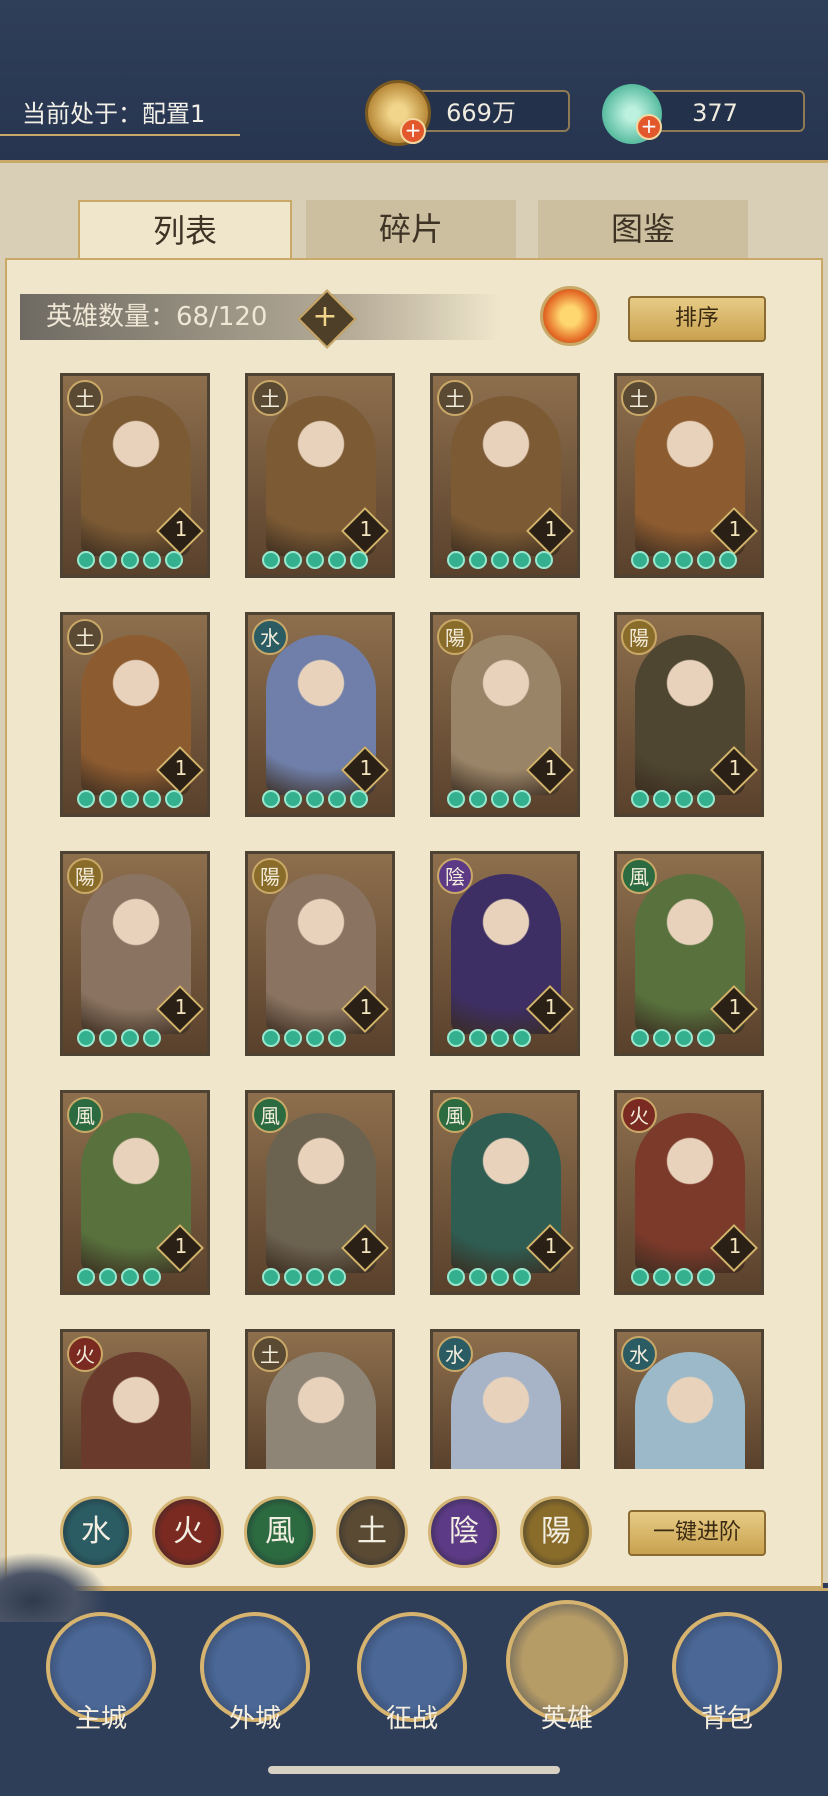 The width and height of the screenshot is (828, 1796). I want to click on hero-card: 火, so click(135, 1399).